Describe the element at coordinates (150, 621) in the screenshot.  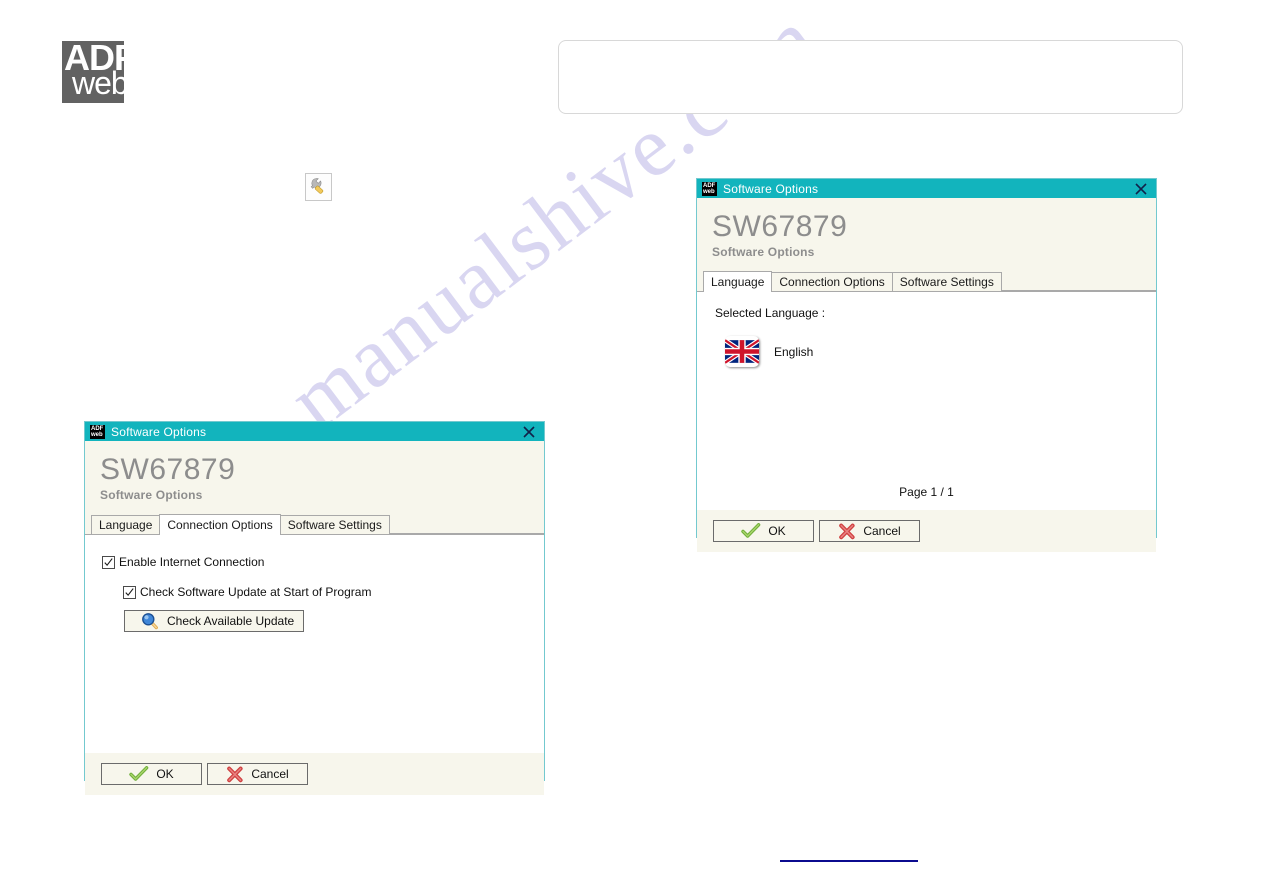
I see `magnifier-icon` at that location.